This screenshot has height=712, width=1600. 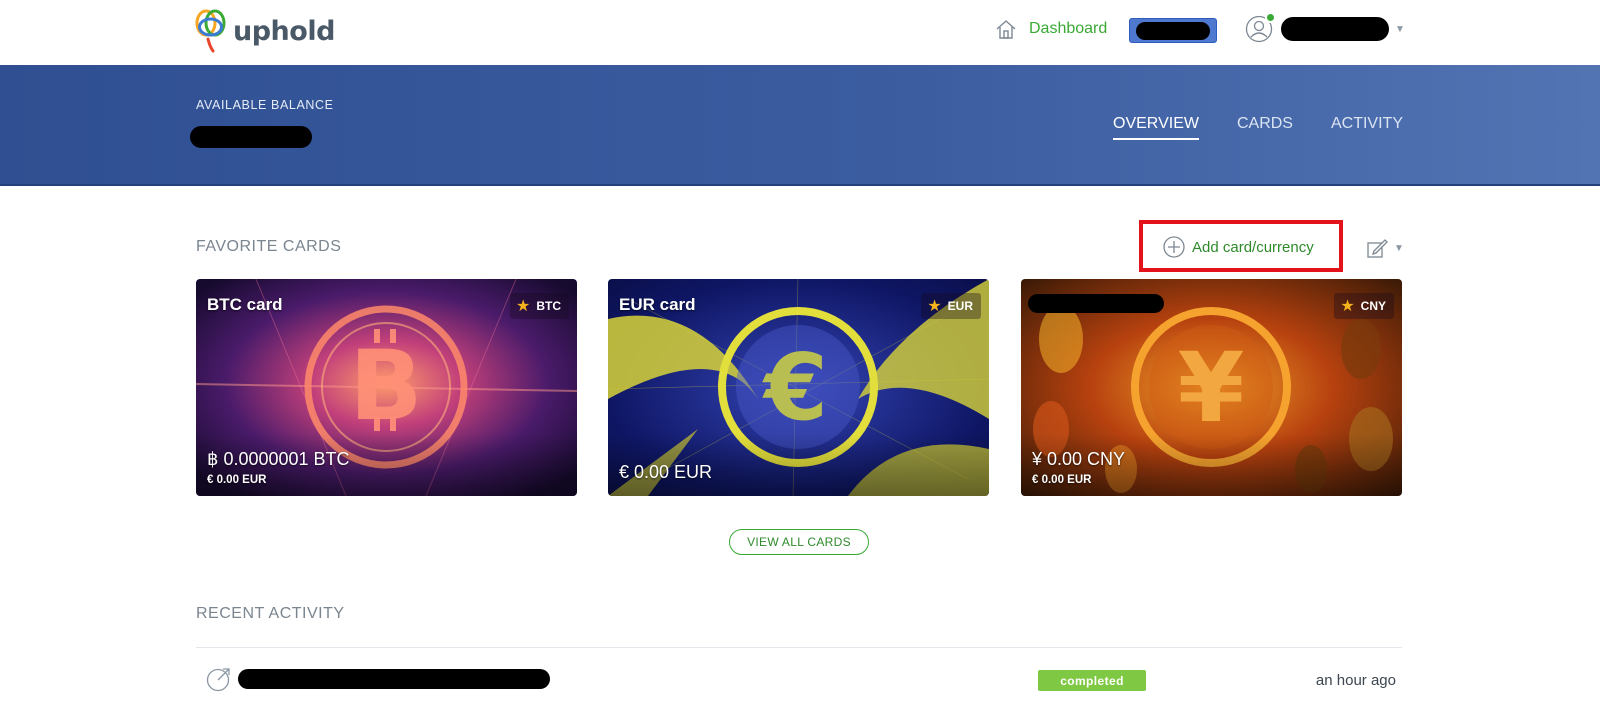 I want to click on uphold-logo: uphold, so click(x=265, y=31).